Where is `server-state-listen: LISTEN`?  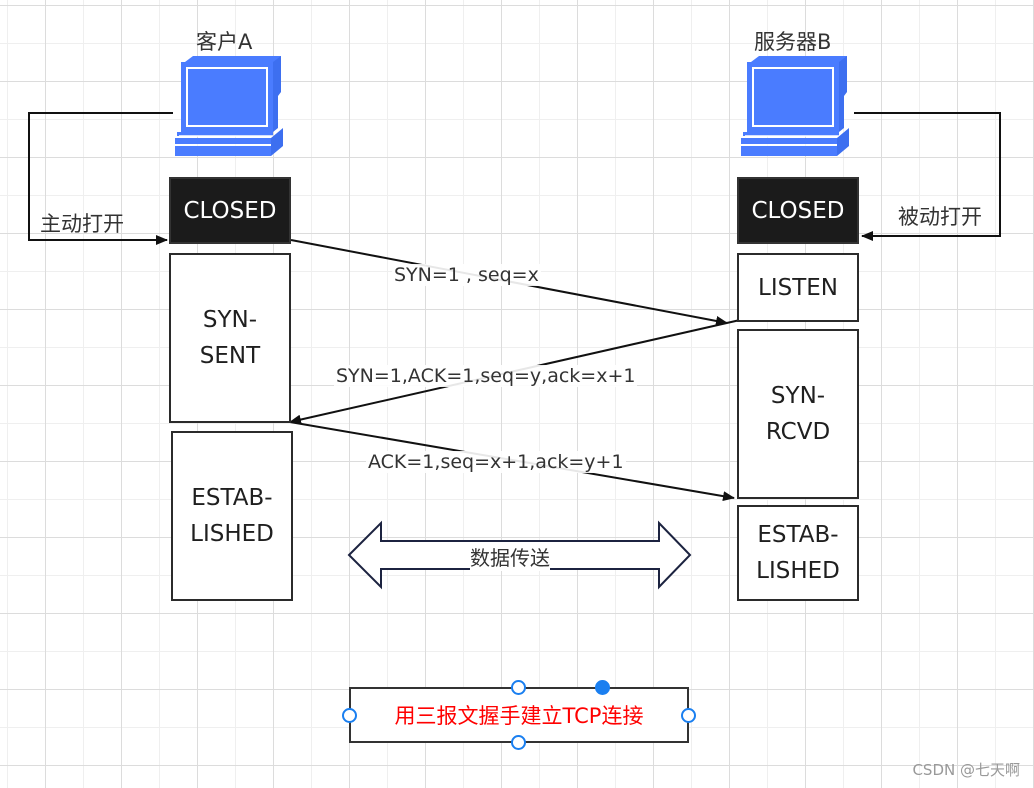 server-state-listen: LISTEN is located at coordinates (798, 287).